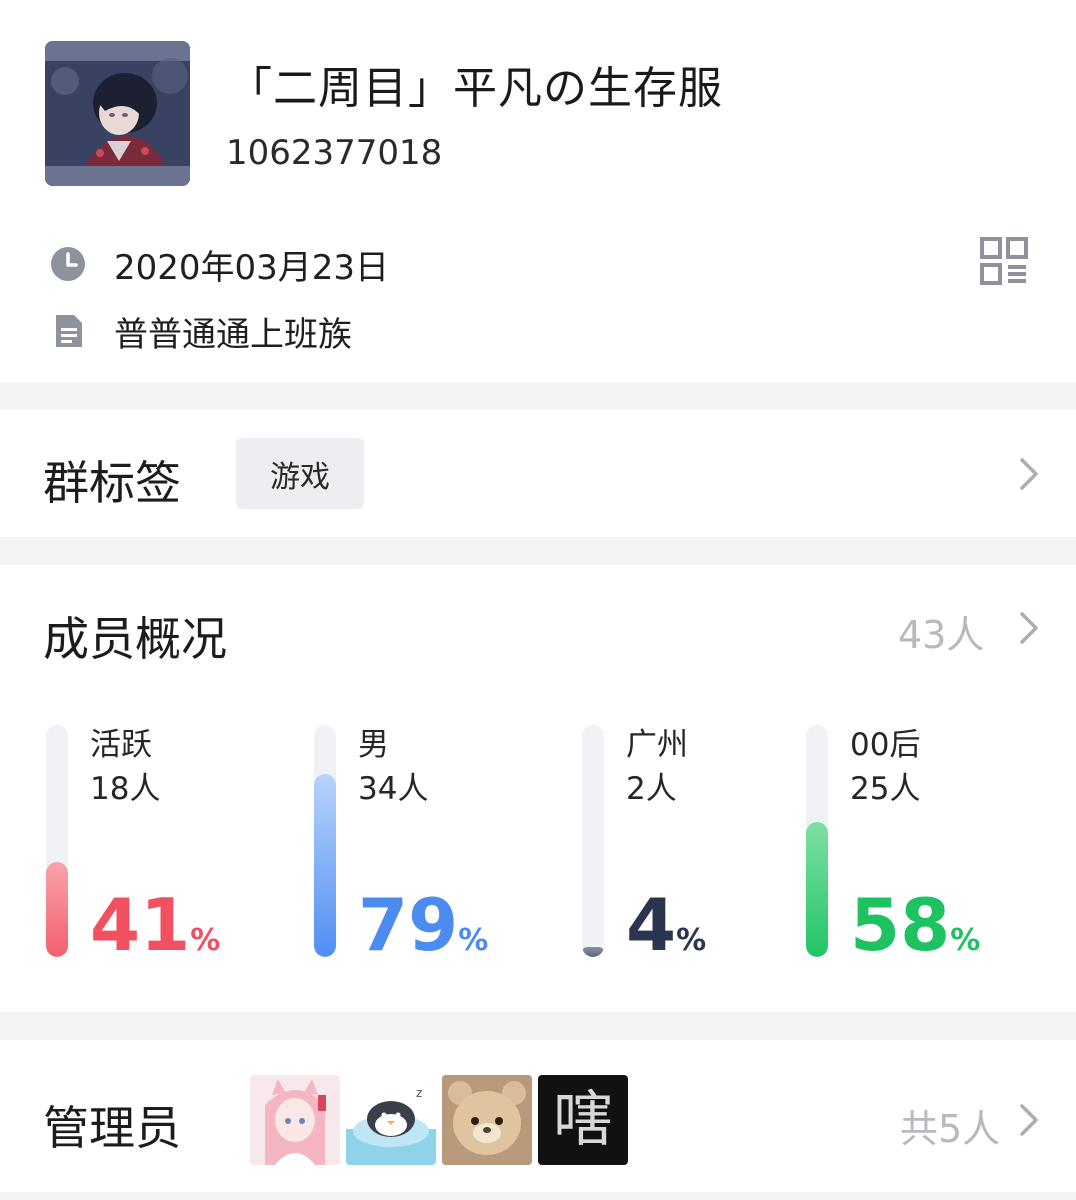 The width and height of the screenshot is (1076, 1200). What do you see at coordinates (657, 745) in the screenshot?
I see `stat-label: 广州` at bounding box center [657, 745].